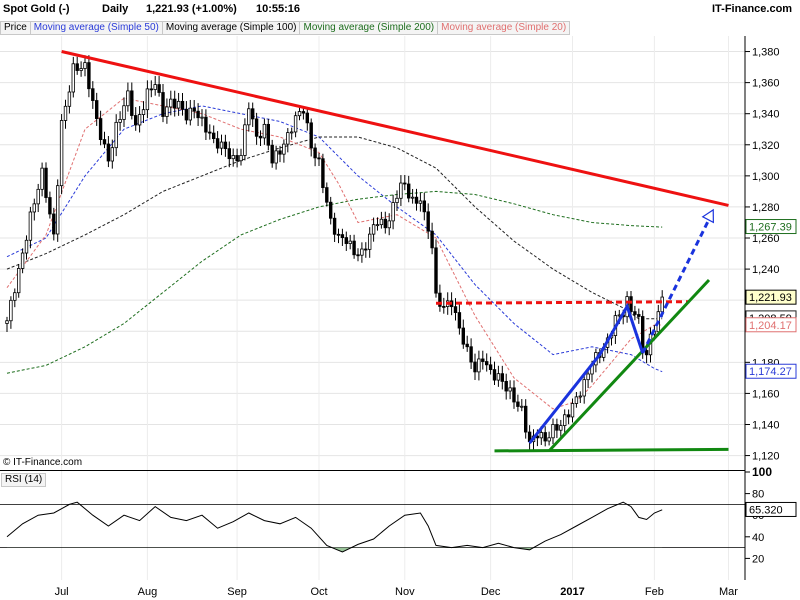 The image size is (800, 600). What do you see at coordinates (766, 239) in the screenshot?
I see `y-tick-label: 1,260` at bounding box center [766, 239].